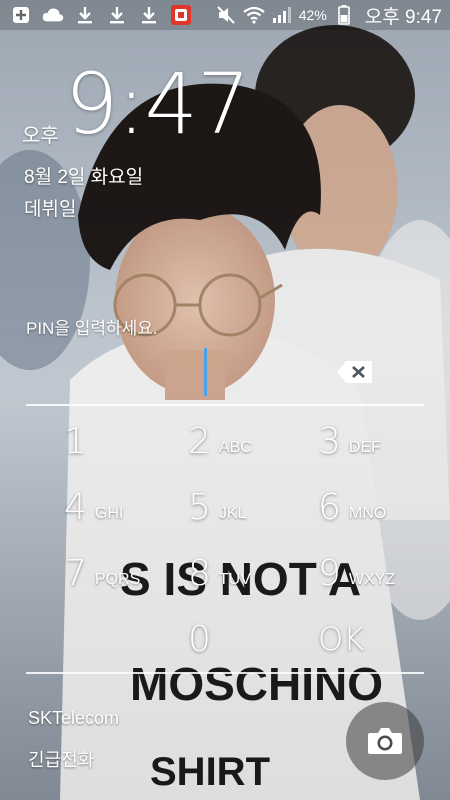 The image size is (450, 800). Describe the element at coordinates (109, 513) in the screenshot. I see `key-letters: GHI` at that location.